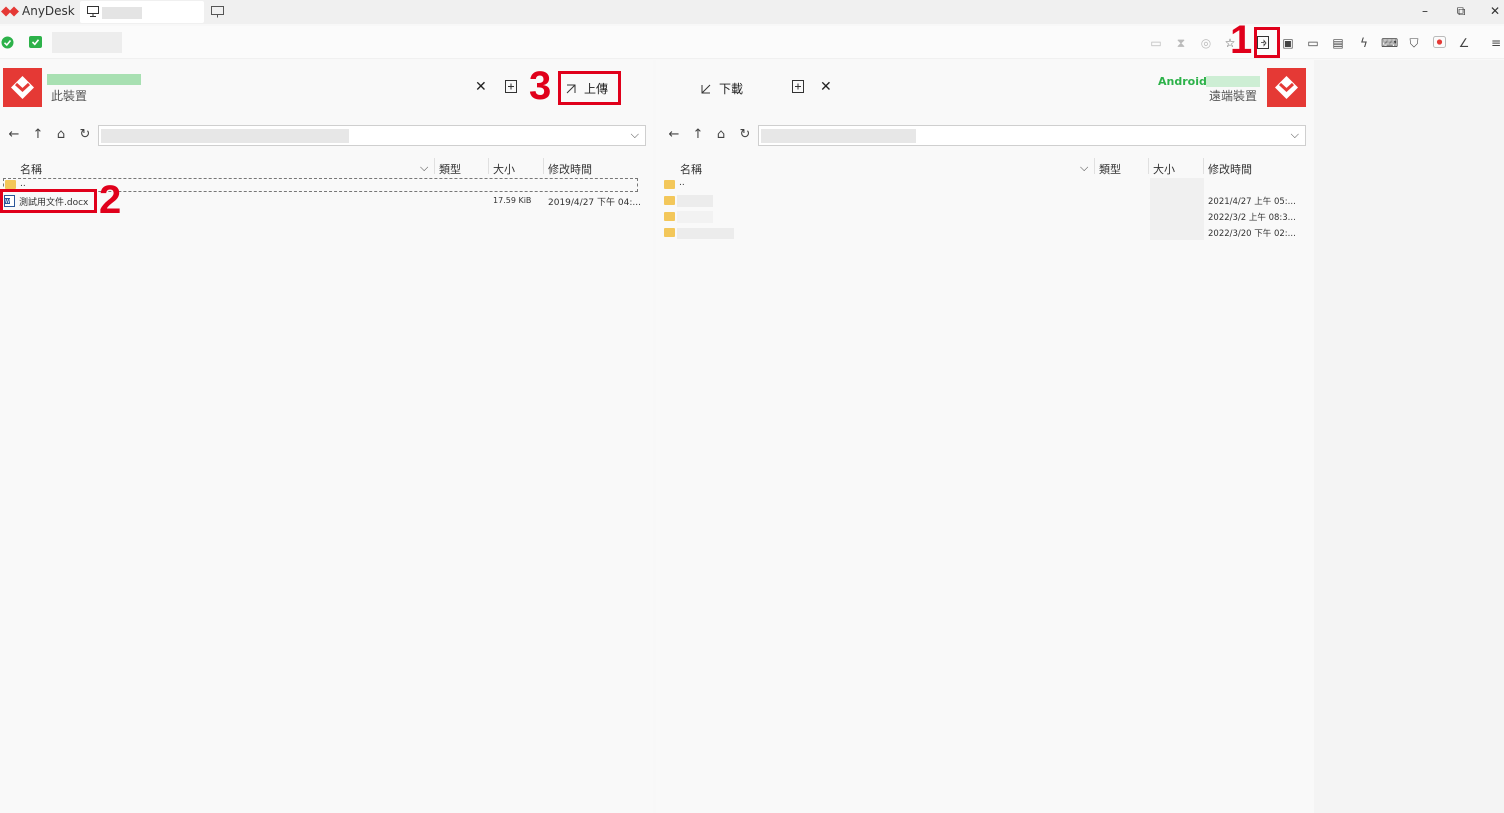 This screenshot has width=1504, height=813. Describe the element at coordinates (512, 200) in the screenshot. I see `file-size: 17.59 KiB` at that location.